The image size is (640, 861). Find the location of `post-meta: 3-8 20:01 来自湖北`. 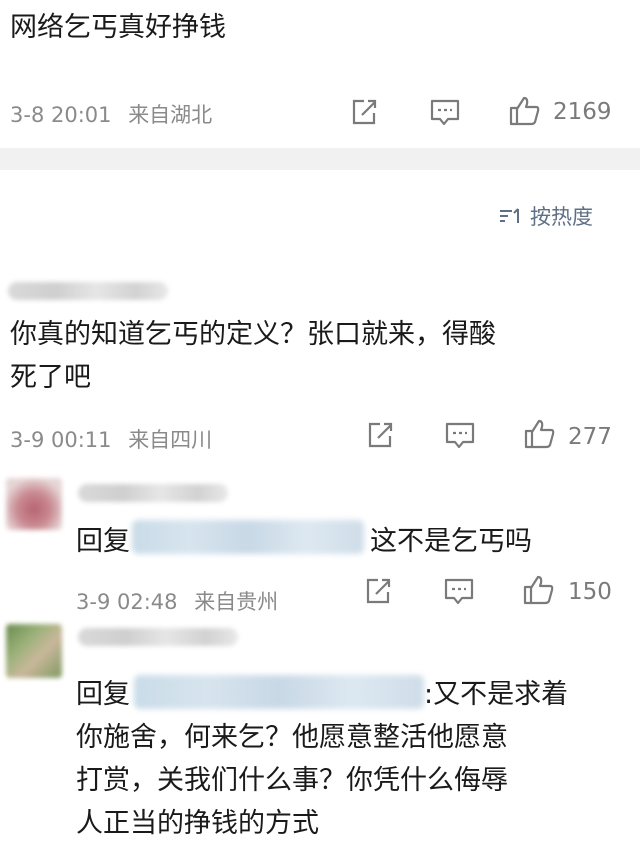

post-meta: 3-8 20:01 来自湖北 is located at coordinates (111, 114).